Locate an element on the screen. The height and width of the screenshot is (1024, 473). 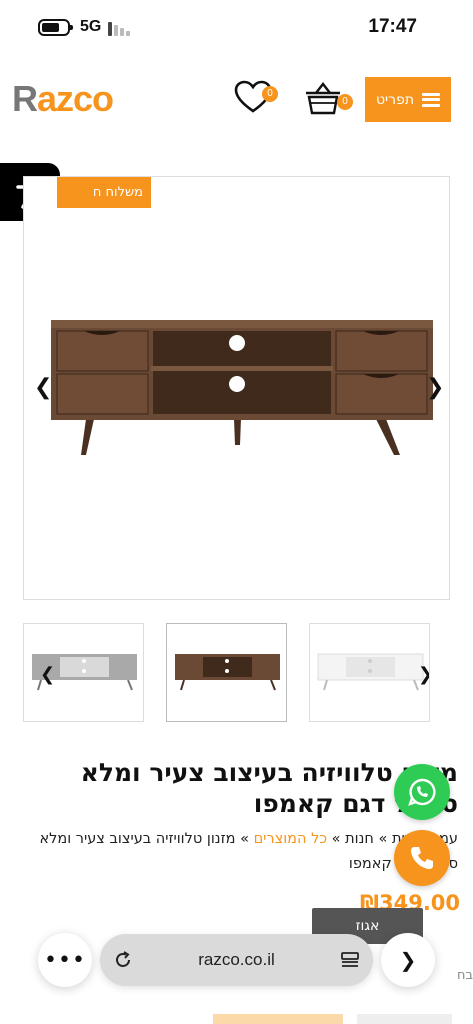
breadcrumb-shop: חנות is located at coordinates (359, 839).